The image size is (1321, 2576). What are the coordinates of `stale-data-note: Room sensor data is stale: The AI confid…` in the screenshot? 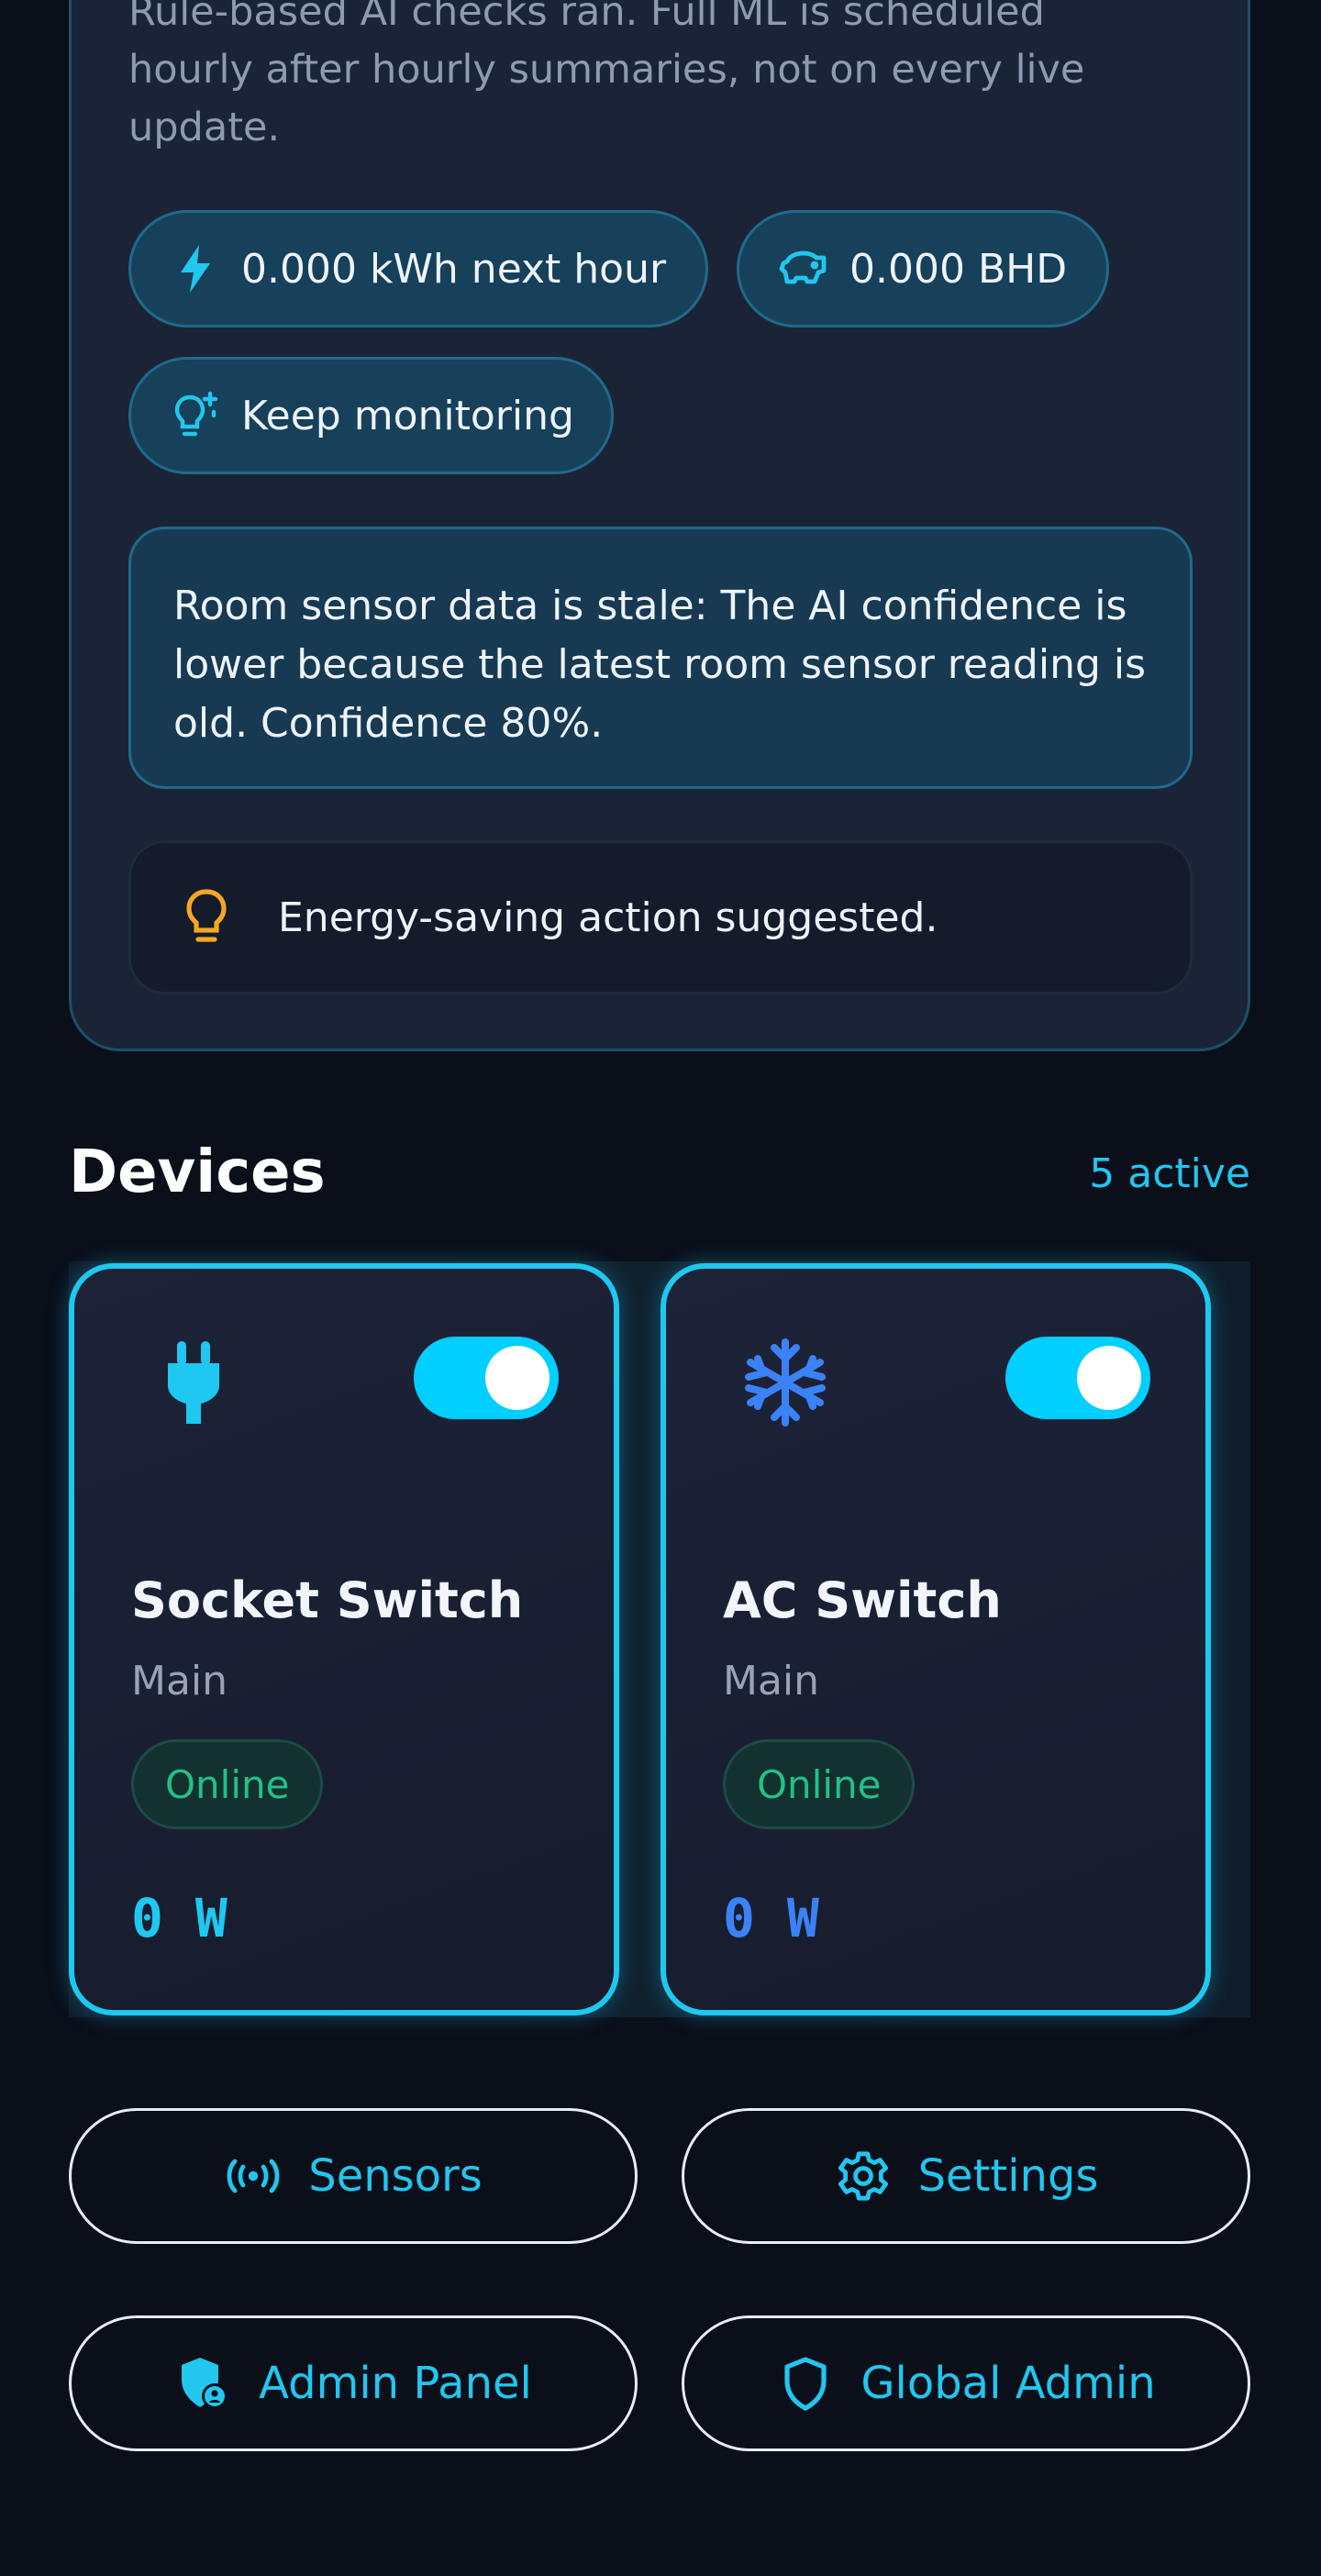 It's located at (660, 658).